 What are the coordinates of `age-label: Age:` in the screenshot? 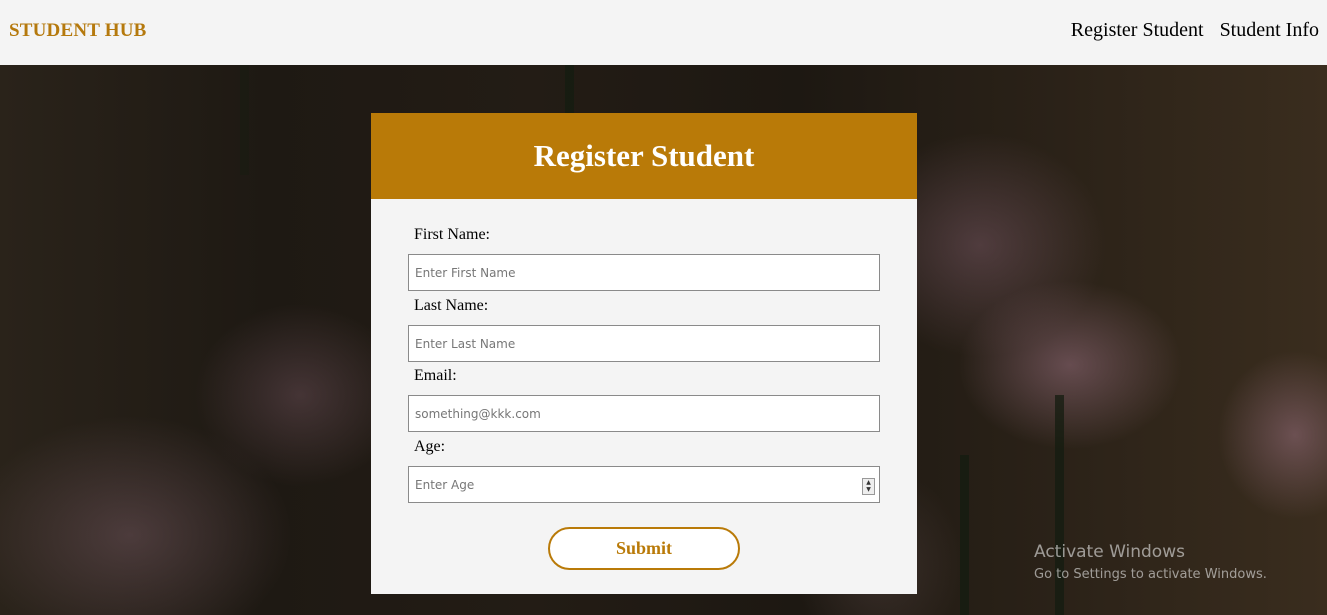 It's located at (430, 446).